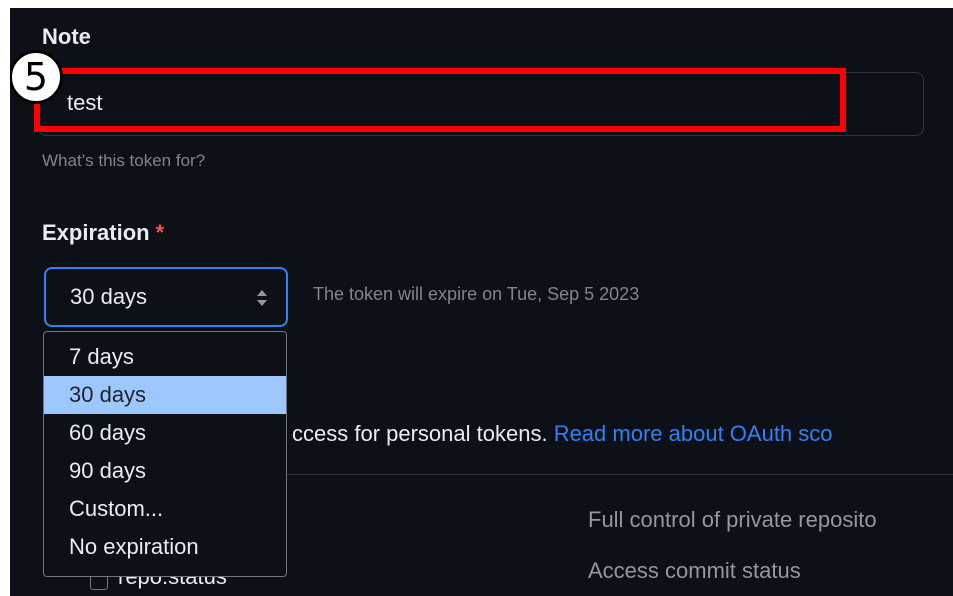 This screenshot has height=596, width=953. What do you see at coordinates (109, 296) in the screenshot?
I see `expiration-select-value: 30 days` at bounding box center [109, 296].